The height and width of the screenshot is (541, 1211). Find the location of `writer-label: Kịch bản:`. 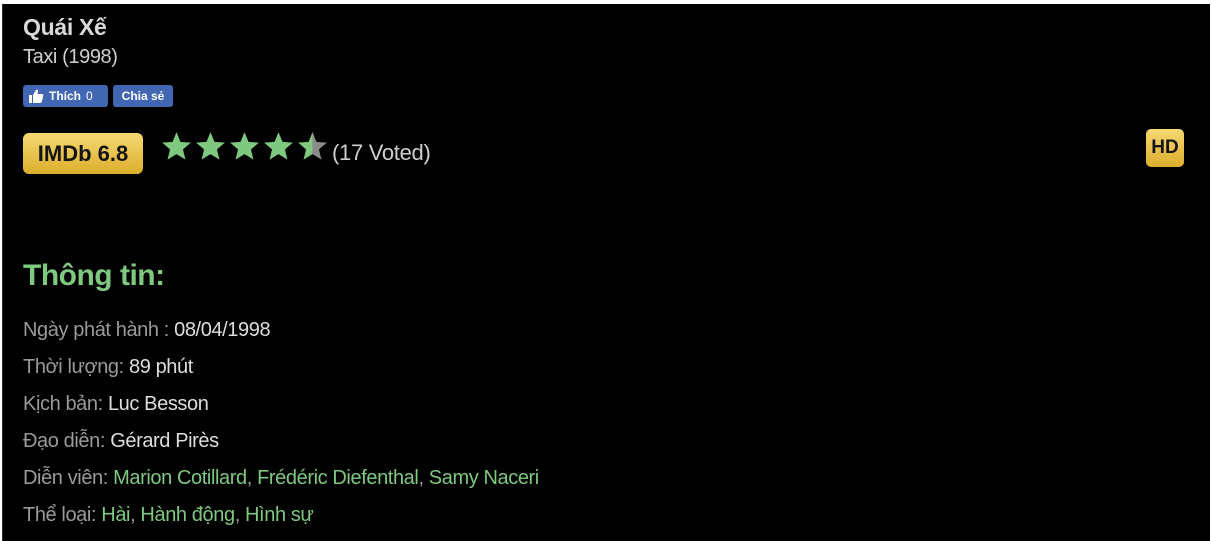

writer-label: Kịch bản: is located at coordinates (65, 404).